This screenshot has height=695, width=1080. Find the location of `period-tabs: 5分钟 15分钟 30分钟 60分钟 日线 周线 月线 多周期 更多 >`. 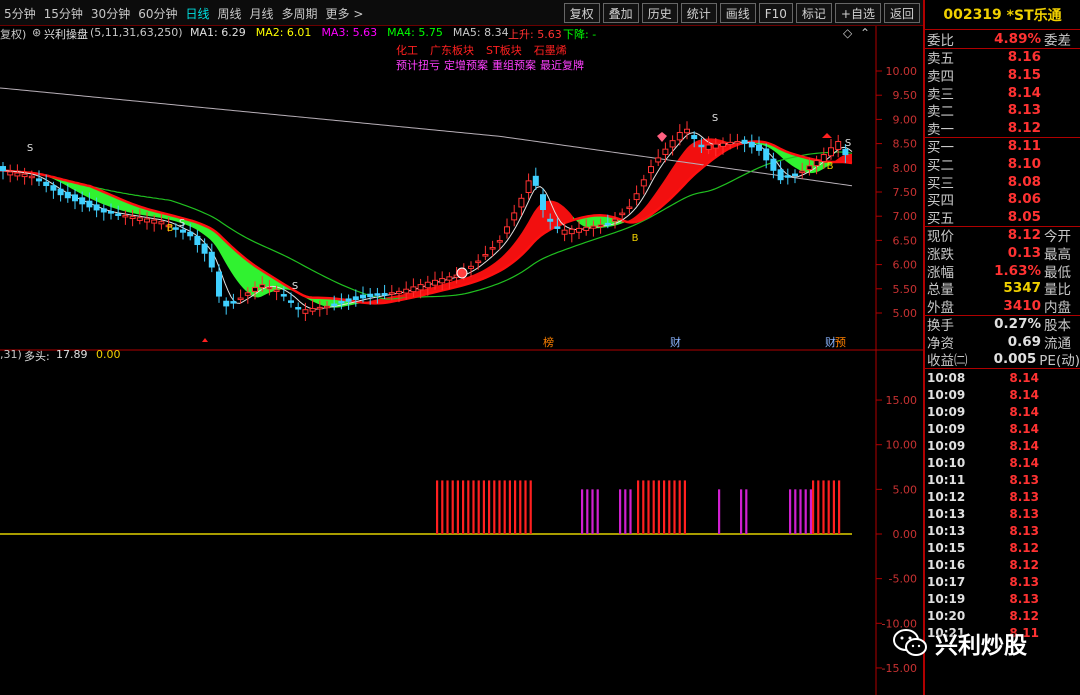

period-tabs: 5分钟 15分钟 30分钟 60分钟 日线 周线 月线 多周期 更多 > is located at coordinates (183, 13).